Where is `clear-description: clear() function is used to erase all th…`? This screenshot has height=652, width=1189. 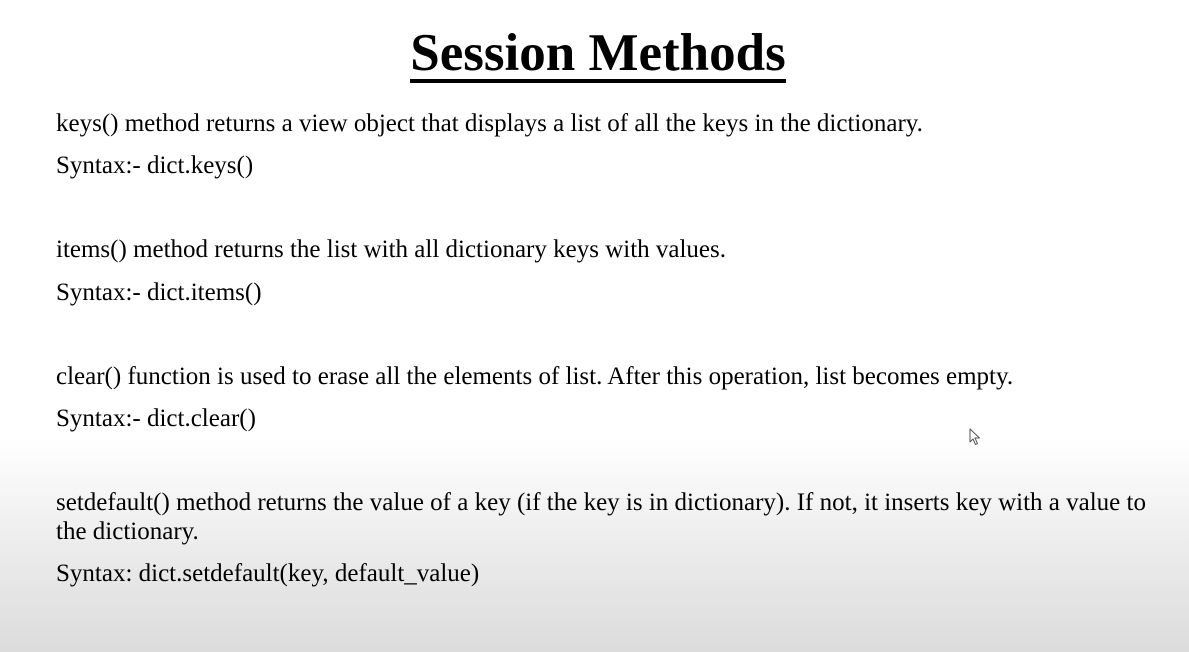
clear-description: clear() function is used to erase all th… is located at coordinates (535, 376).